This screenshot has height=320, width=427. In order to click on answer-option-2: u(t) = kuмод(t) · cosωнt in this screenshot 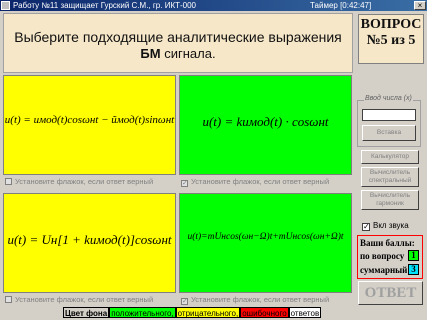, I will do `click(265, 125)`.